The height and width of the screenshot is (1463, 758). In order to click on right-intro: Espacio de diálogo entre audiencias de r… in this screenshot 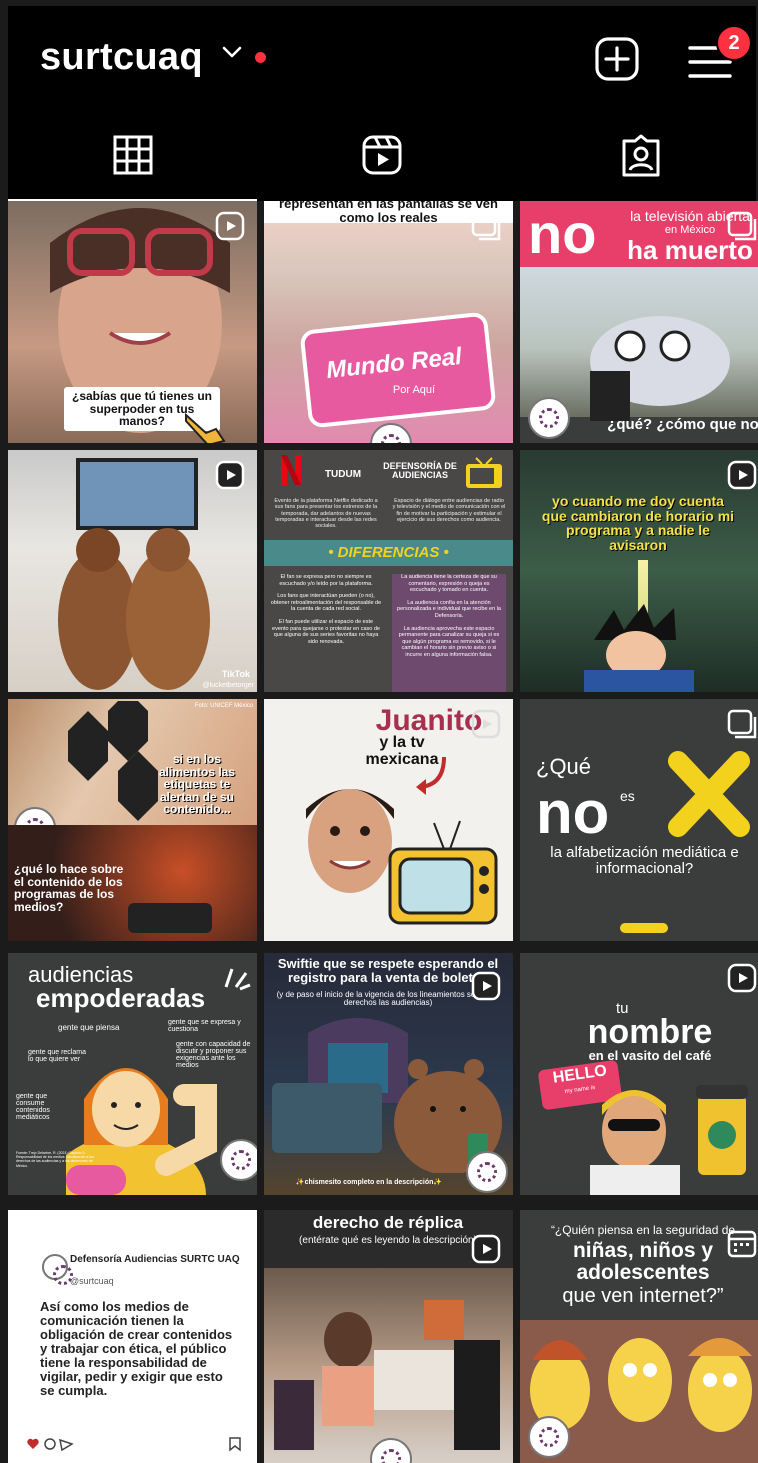, I will do `click(449, 510)`.